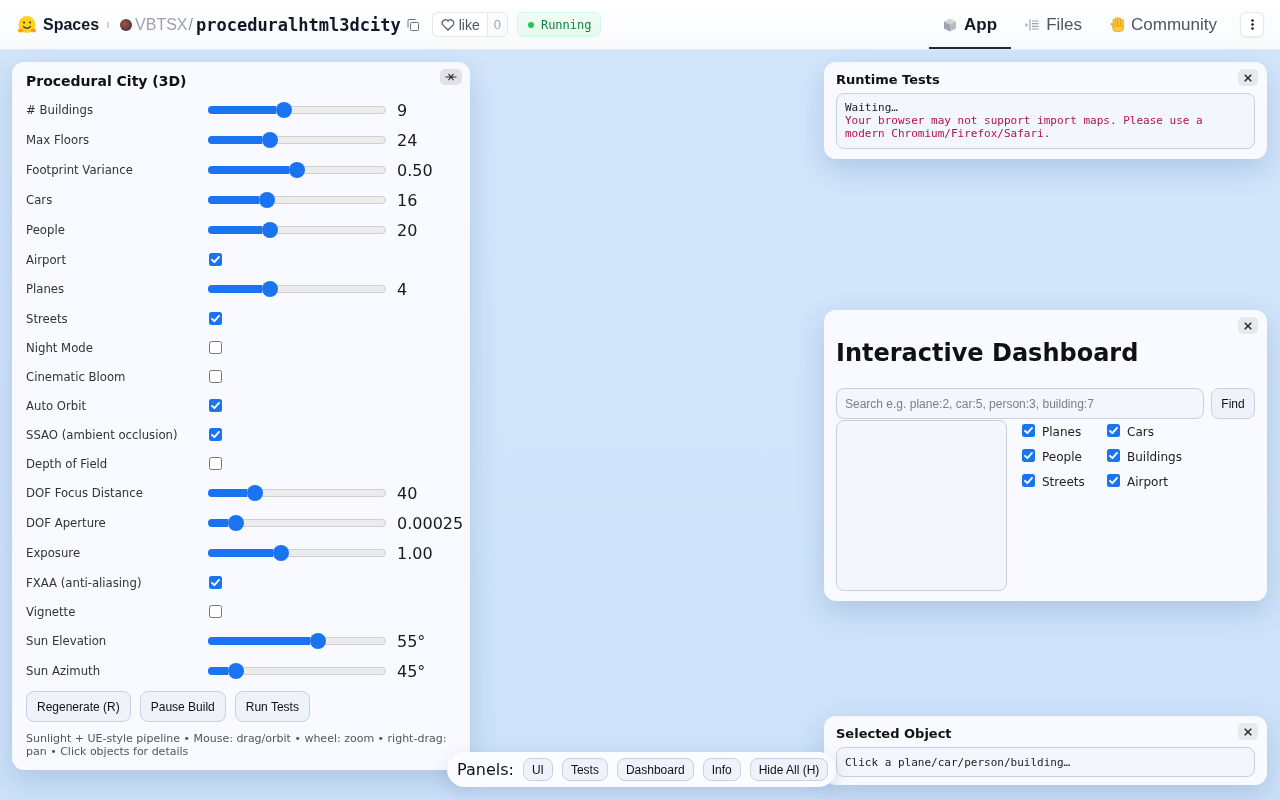 The height and width of the screenshot is (800, 1280). What do you see at coordinates (182, 706) in the screenshot?
I see `action-button: Pause Build` at bounding box center [182, 706].